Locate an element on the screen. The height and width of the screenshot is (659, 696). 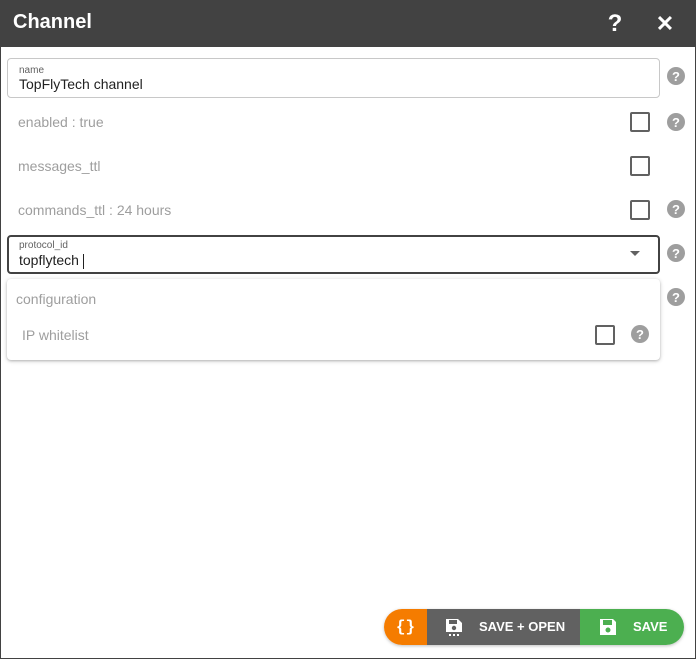
json-editor-button: {} is located at coordinates (405, 627).